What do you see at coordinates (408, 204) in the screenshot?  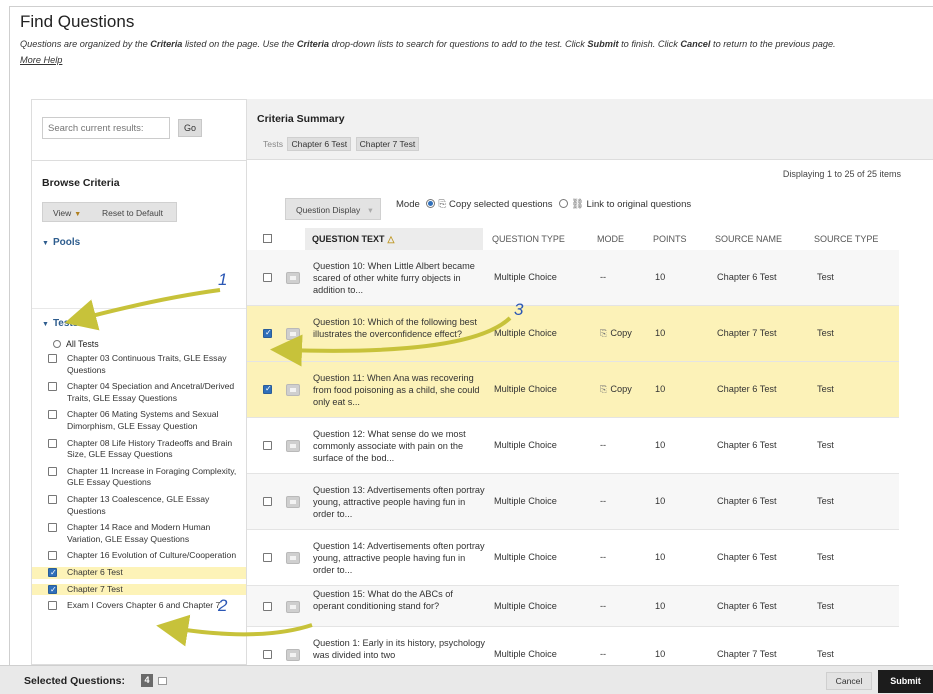 I see `mode-label: Mode` at bounding box center [408, 204].